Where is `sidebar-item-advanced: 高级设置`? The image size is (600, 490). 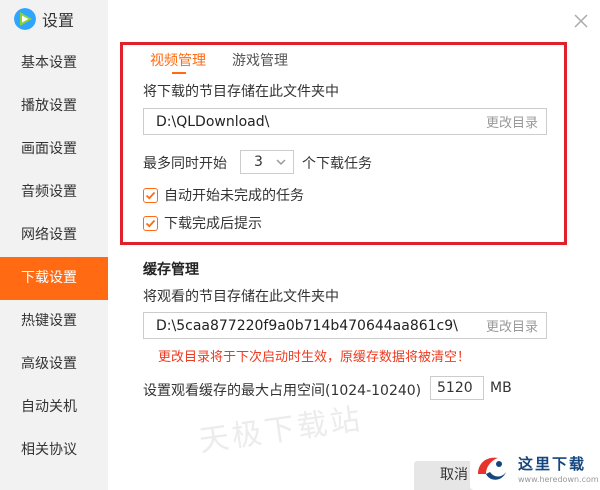
sidebar-item-advanced: 高级设置 is located at coordinates (54, 364).